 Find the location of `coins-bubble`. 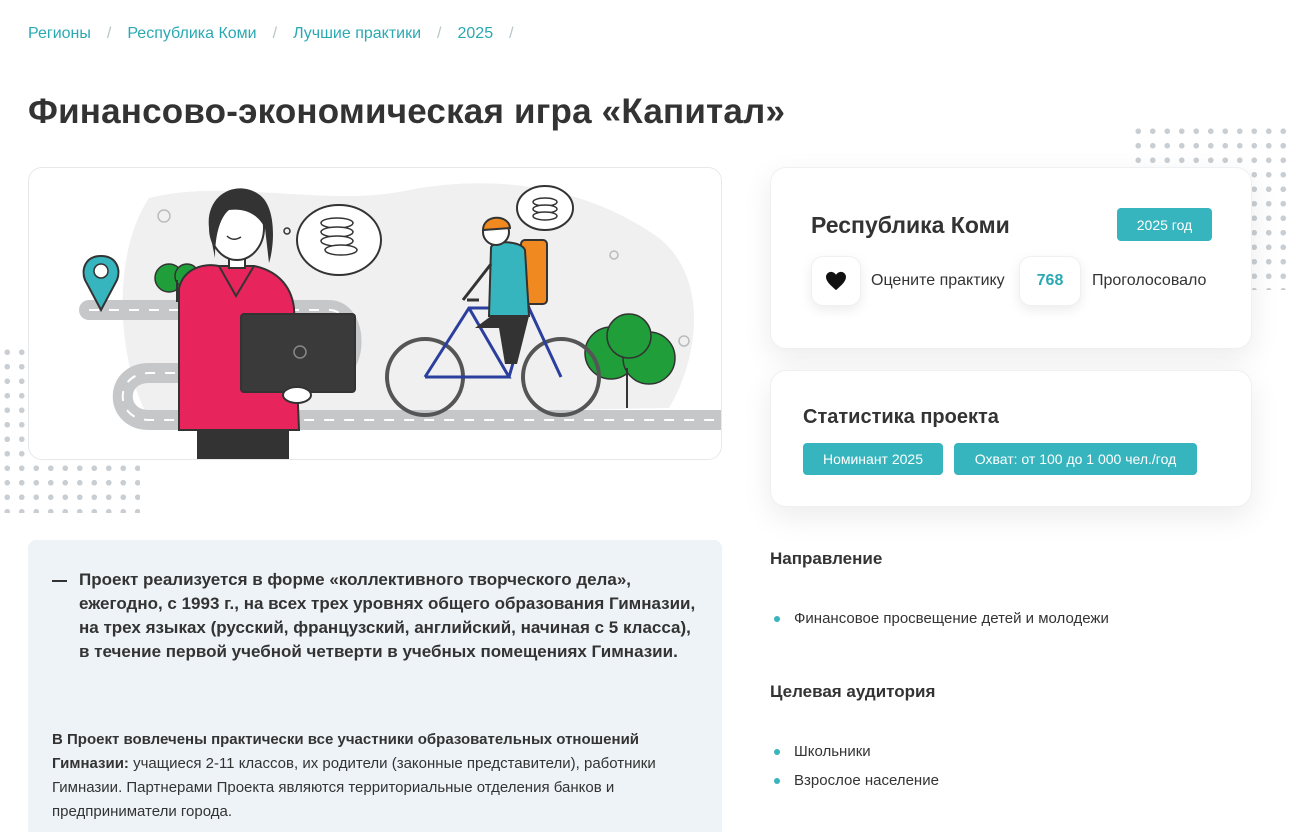

coins-bubble is located at coordinates (545, 208).